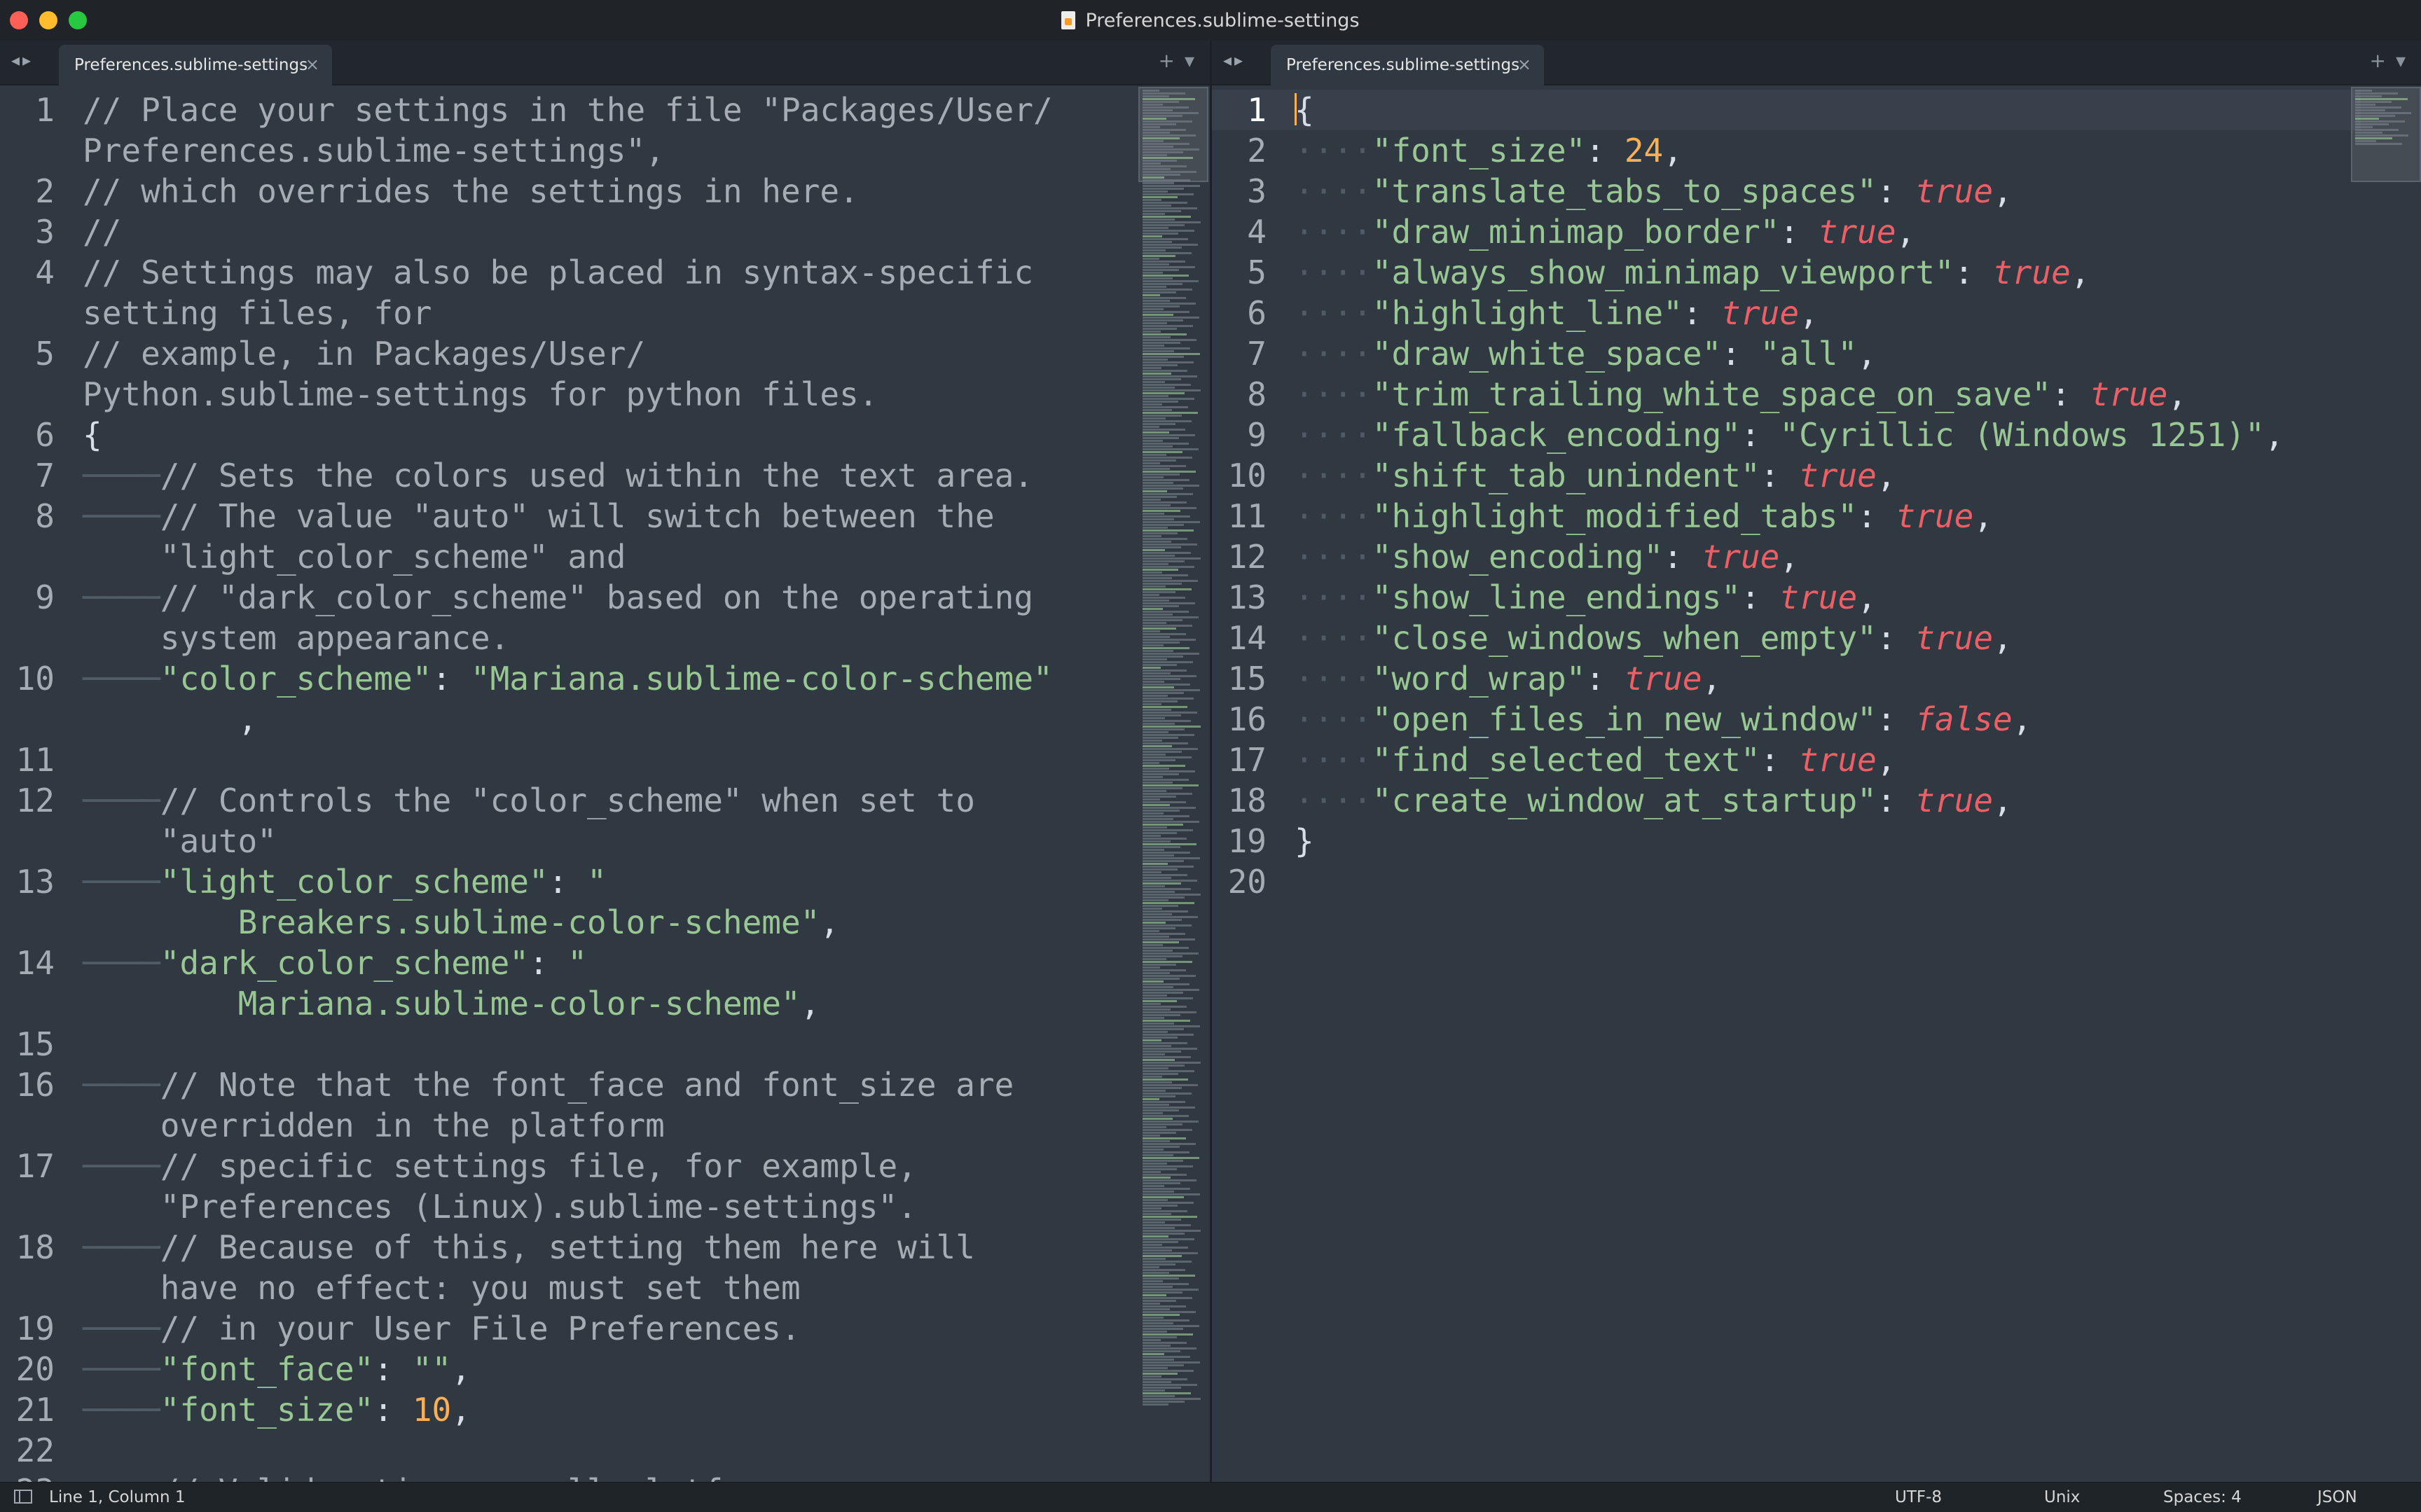  What do you see at coordinates (526, 1125) in the screenshot?
I see `code-line: overridden in the platform` at bounding box center [526, 1125].